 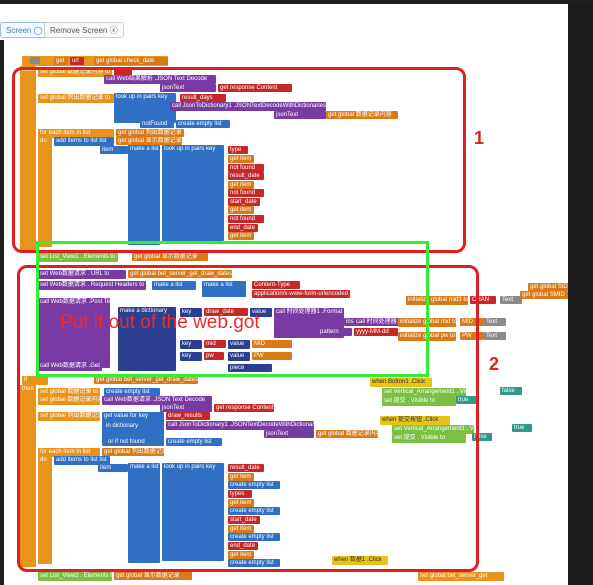 What do you see at coordinates (544, 295) in the screenshot?
I see `get-global-smid-block: get global SMID` at bounding box center [544, 295].